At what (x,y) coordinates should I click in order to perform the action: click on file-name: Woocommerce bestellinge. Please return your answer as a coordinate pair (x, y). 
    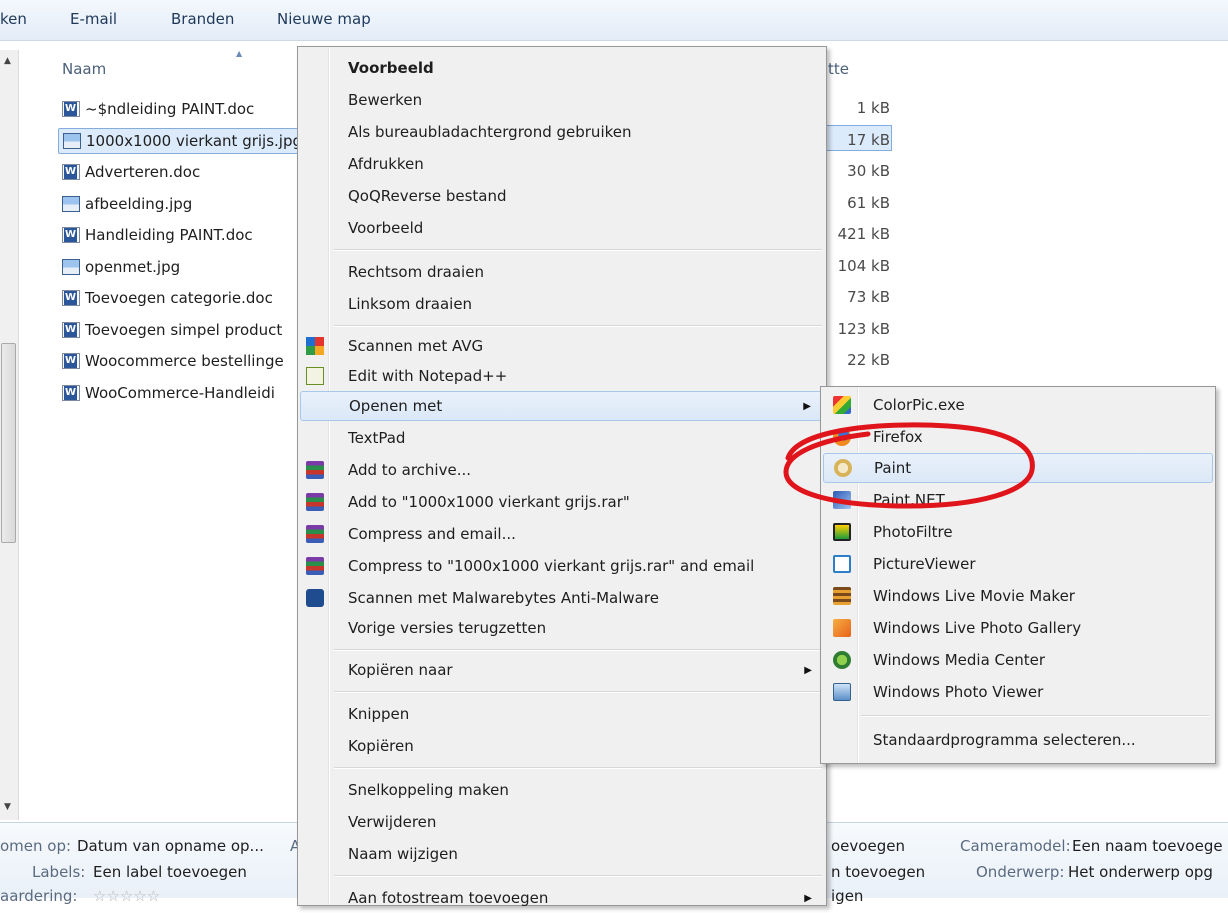
    Looking at the image, I should click on (184, 361).